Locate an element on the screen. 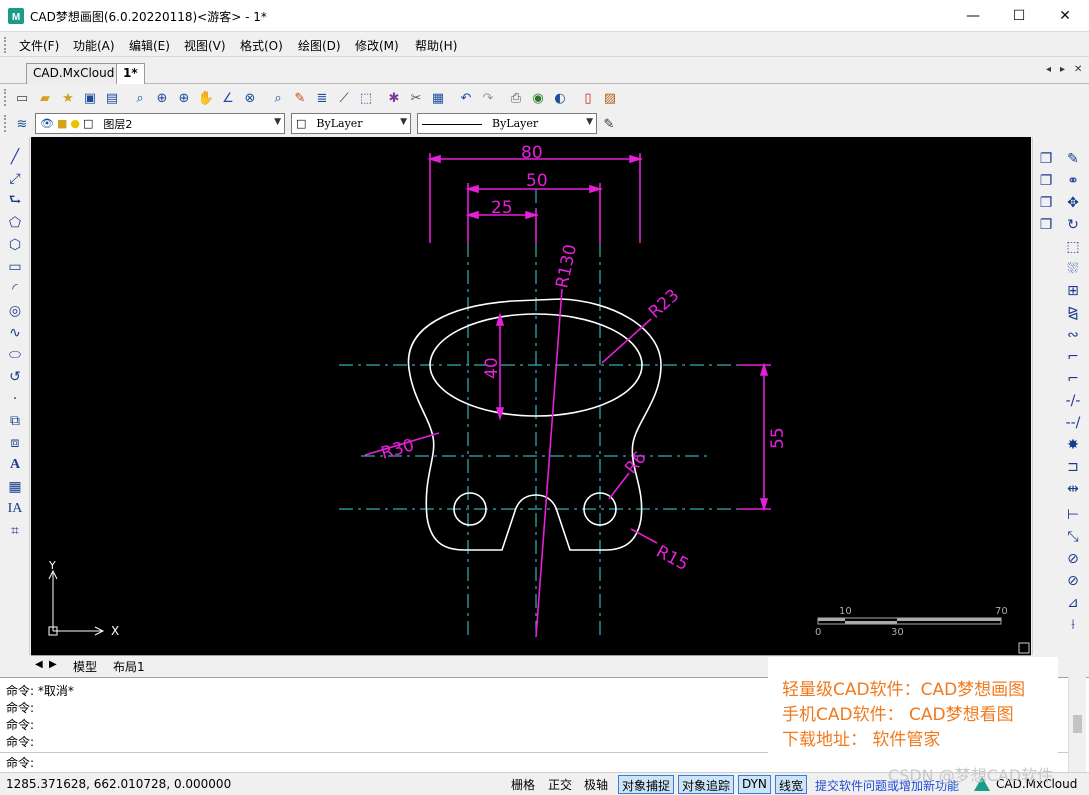 The image size is (1089, 795). toggle-ortho: 正交 is located at coordinates (560, 784).